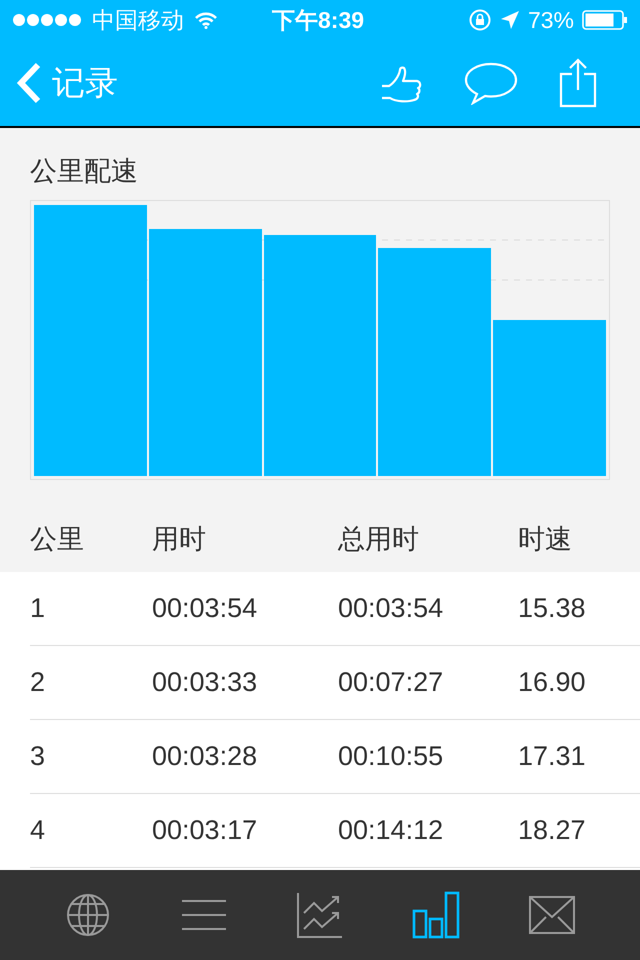  What do you see at coordinates (605, 20) in the screenshot?
I see `battery-icon` at bounding box center [605, 20].